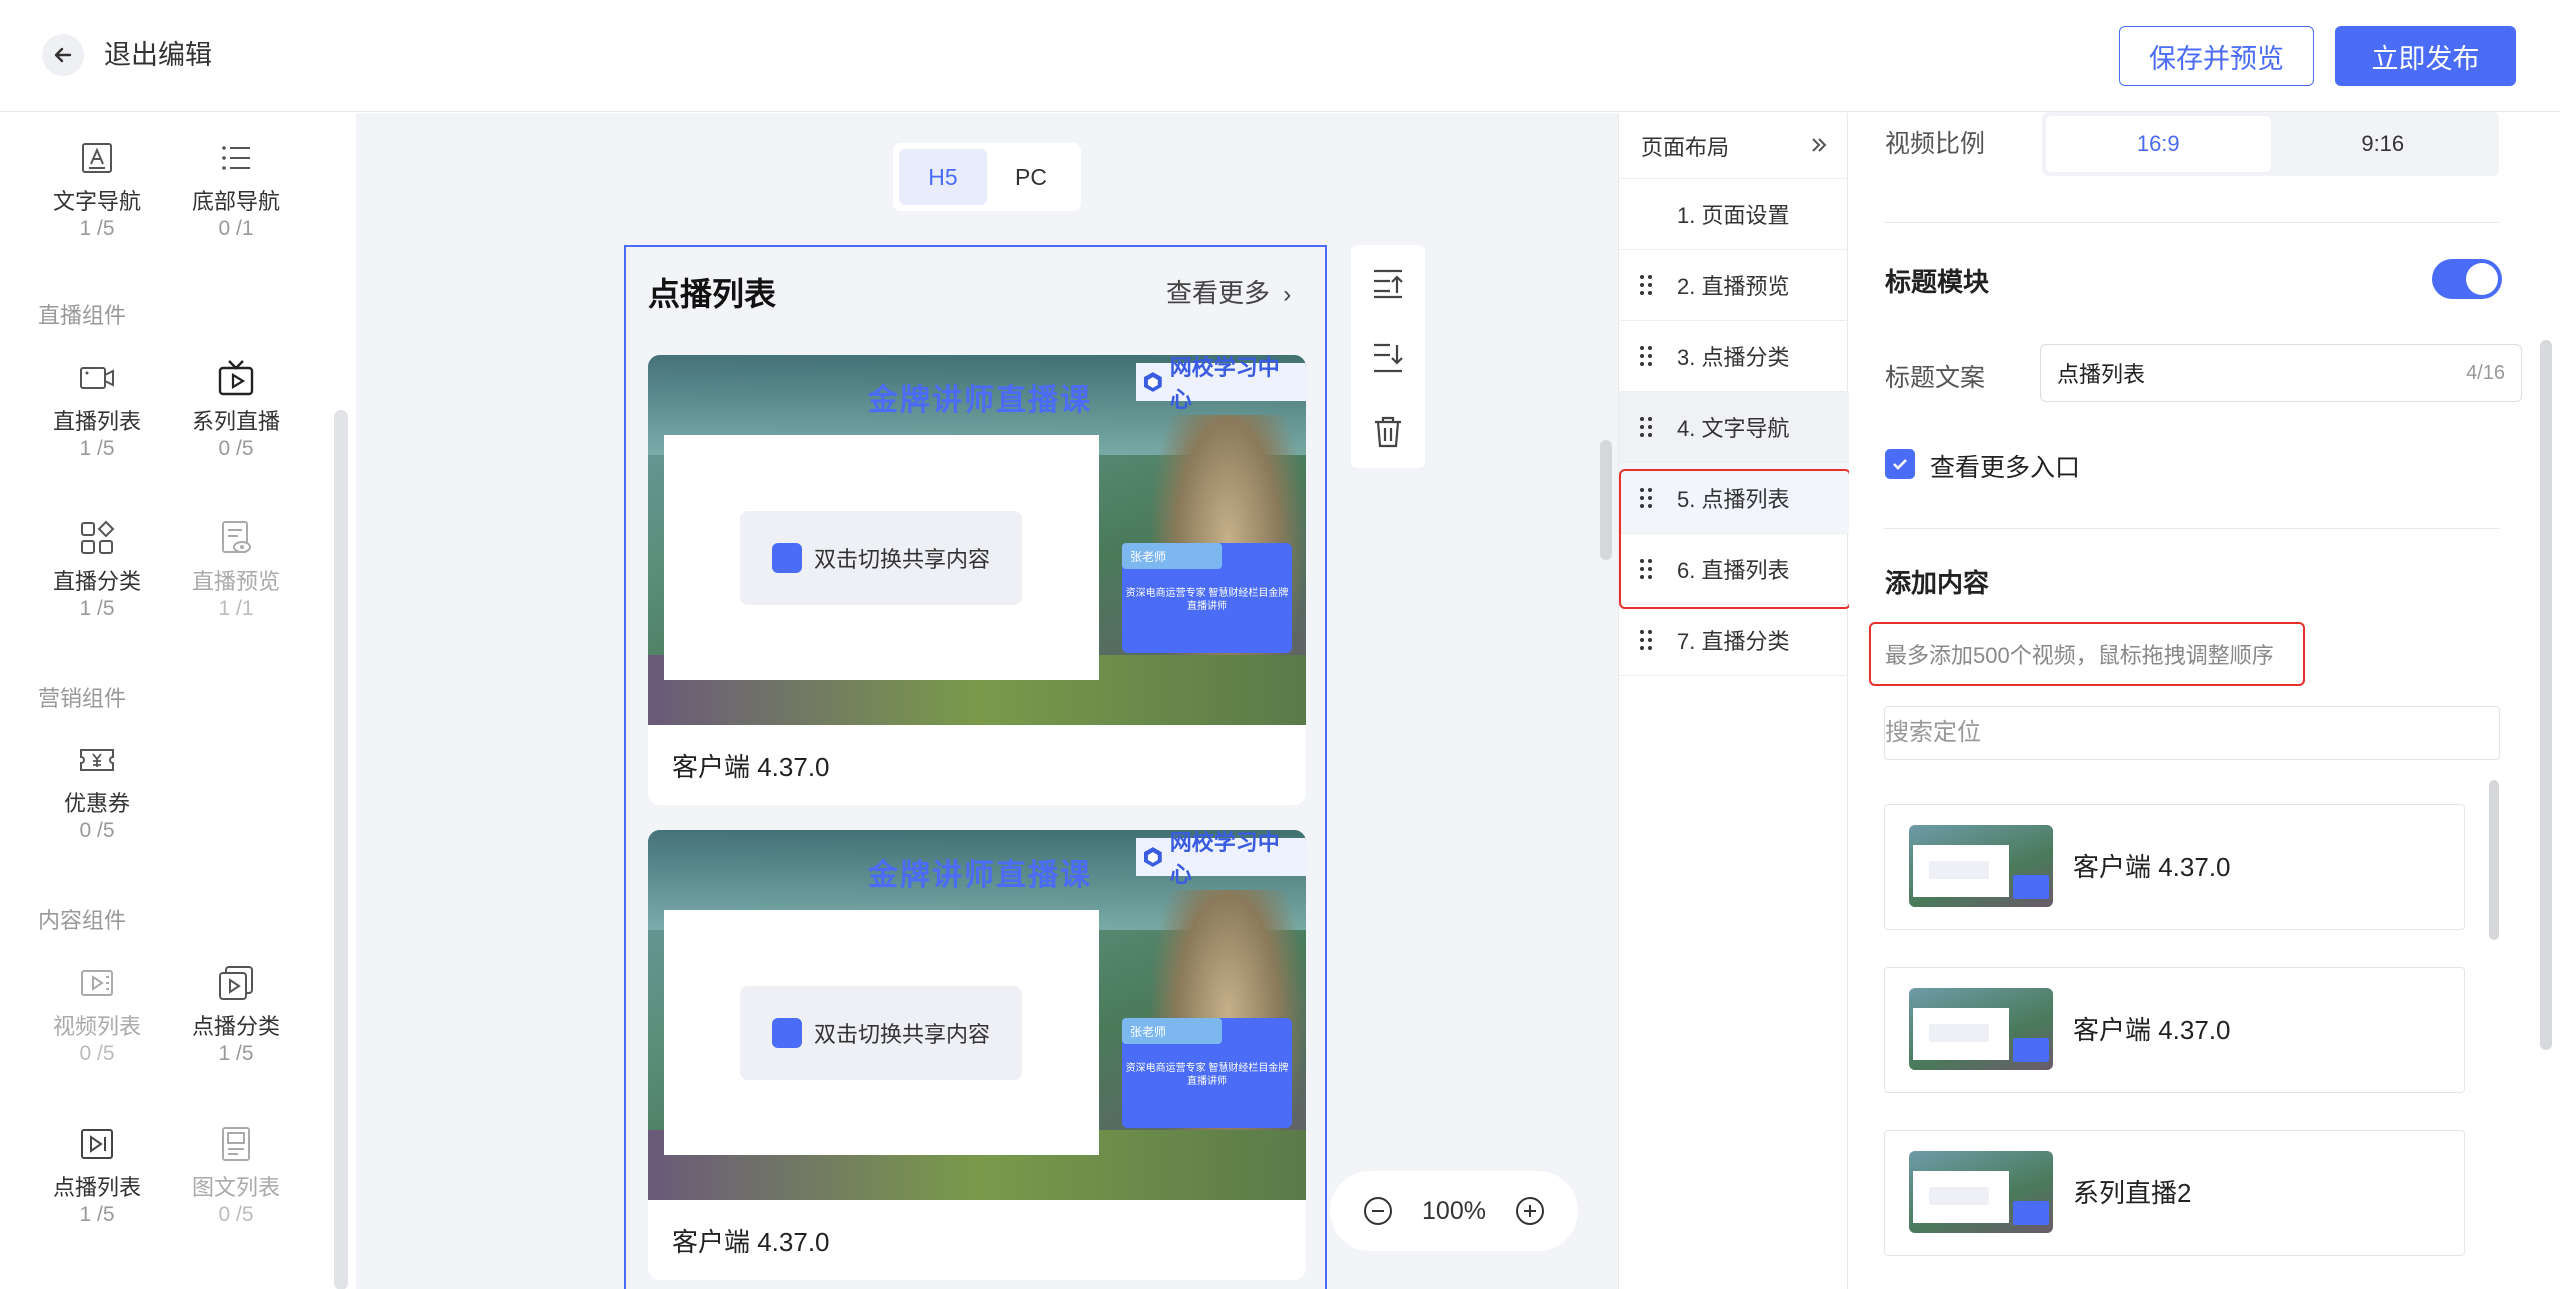  I want to click on component-text-nav: 文字导航 1 /5, so click(97, 190).